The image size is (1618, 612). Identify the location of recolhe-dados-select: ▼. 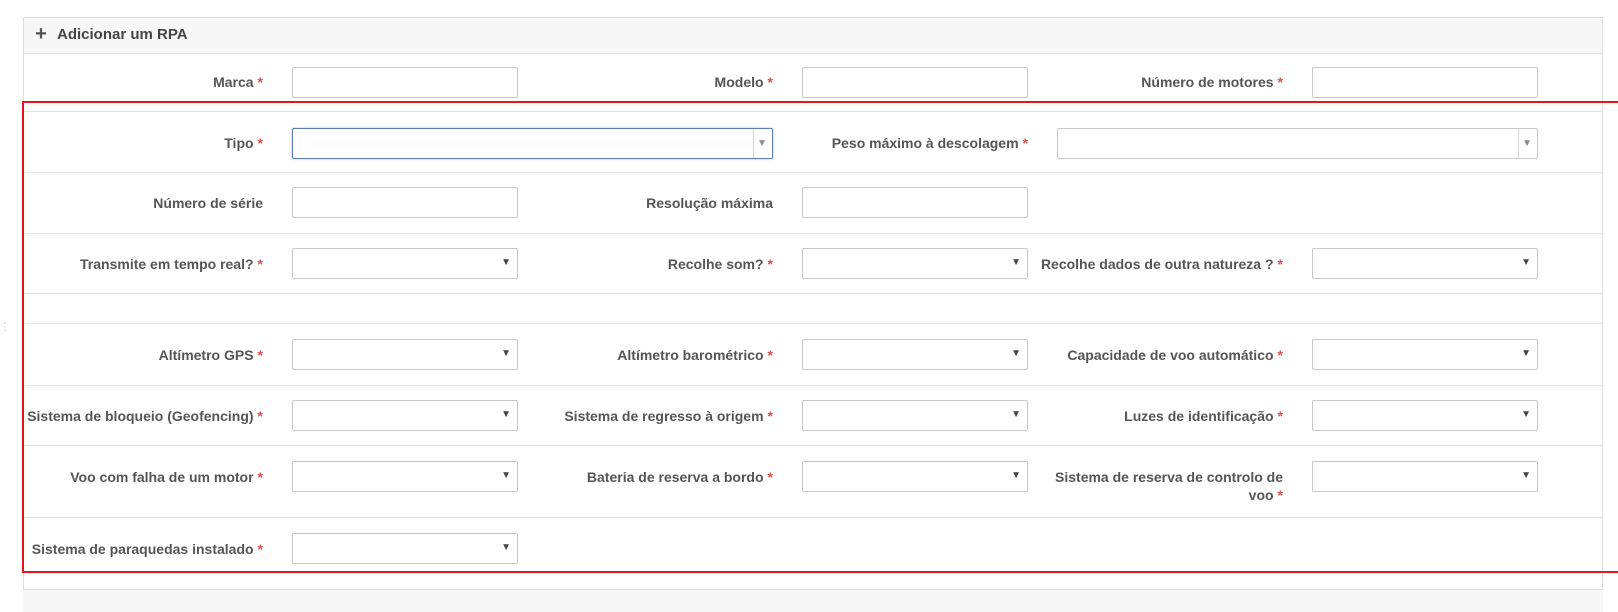
(1425, 263).